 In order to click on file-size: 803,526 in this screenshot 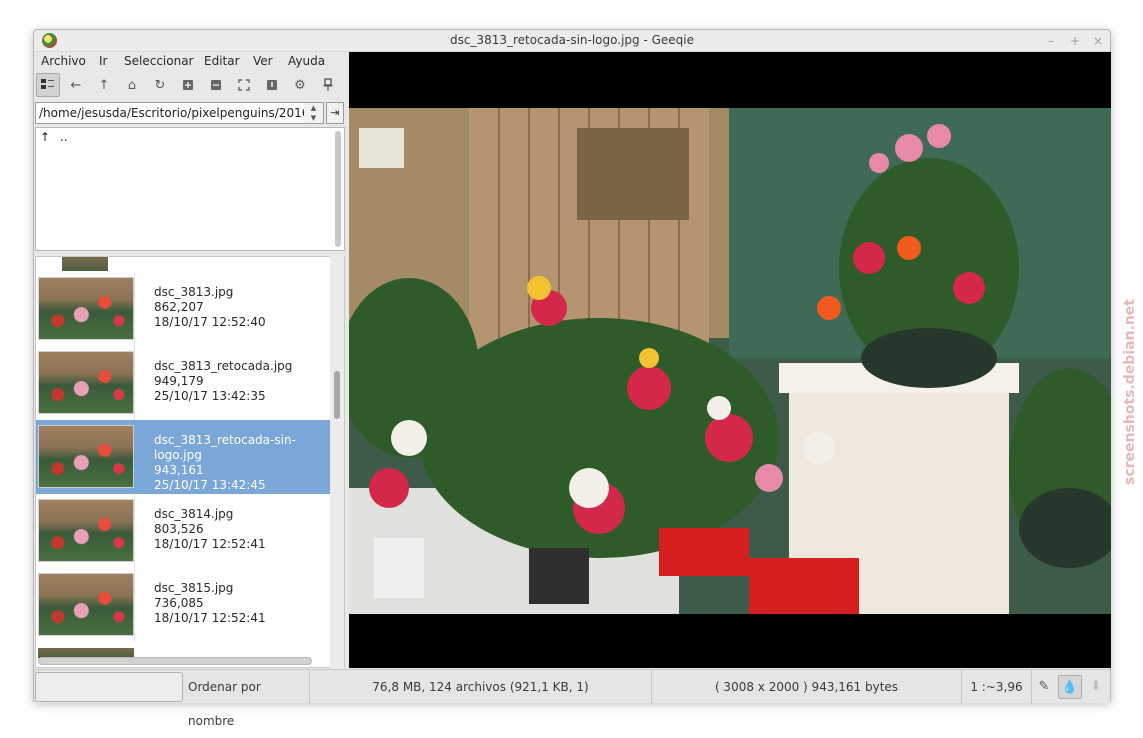, I will do `click(179, 529)`.